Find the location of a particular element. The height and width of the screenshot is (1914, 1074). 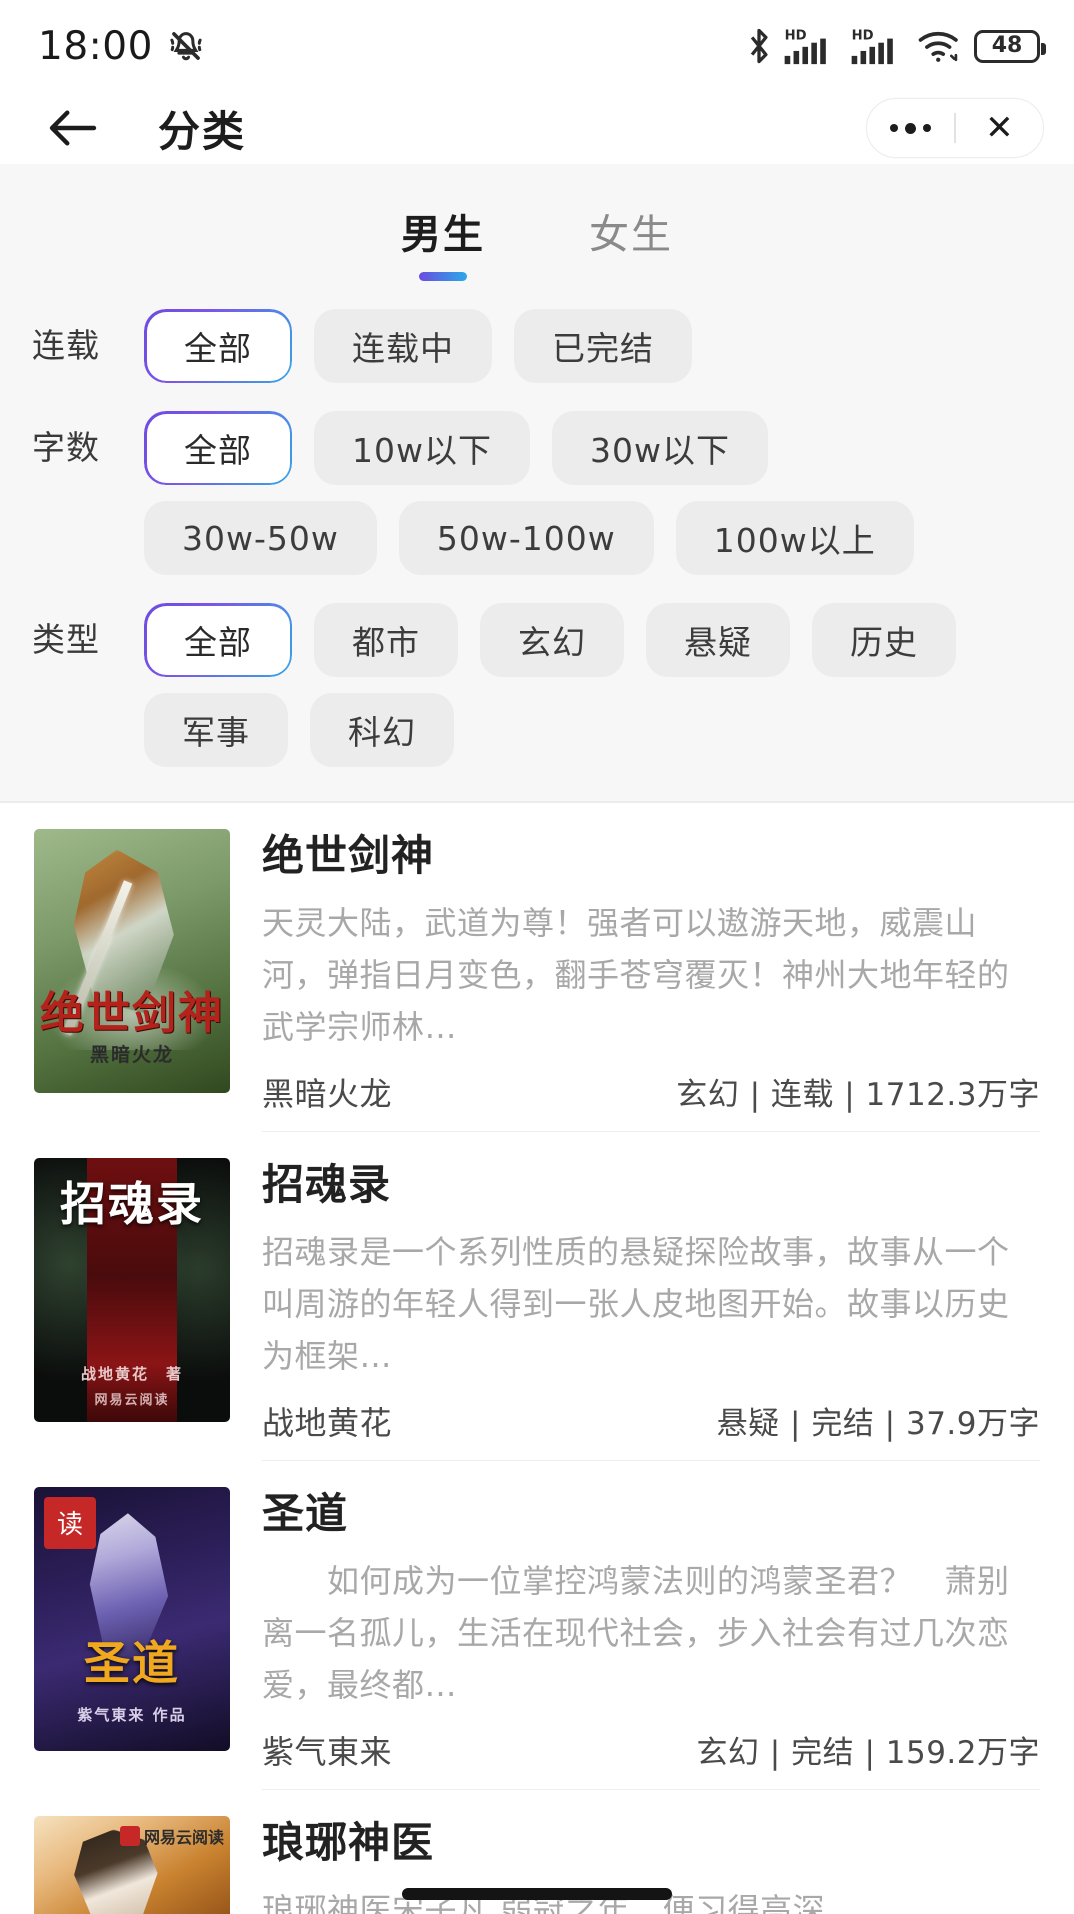

home-indicator is located at coordinates (537, 1894).